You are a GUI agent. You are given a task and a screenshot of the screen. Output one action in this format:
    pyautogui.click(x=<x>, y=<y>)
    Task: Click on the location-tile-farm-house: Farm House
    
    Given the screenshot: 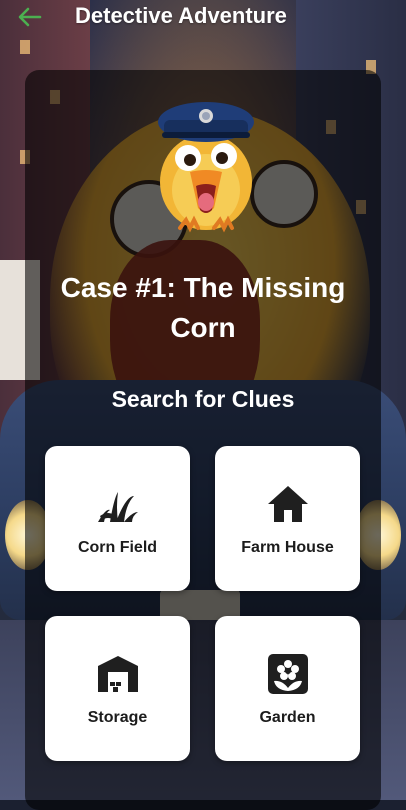 What is the action you would take?
    pyautogui.click(x=287, y=518)
    